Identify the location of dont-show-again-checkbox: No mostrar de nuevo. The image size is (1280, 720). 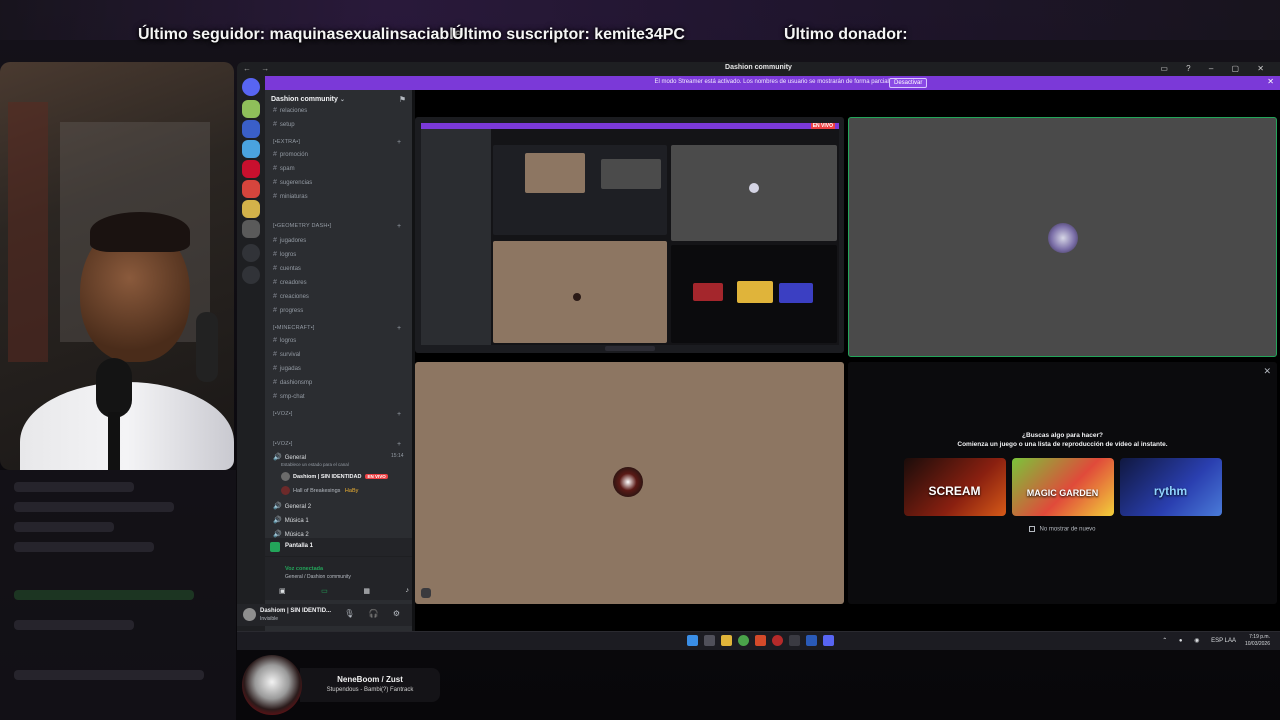
(1062, 529).